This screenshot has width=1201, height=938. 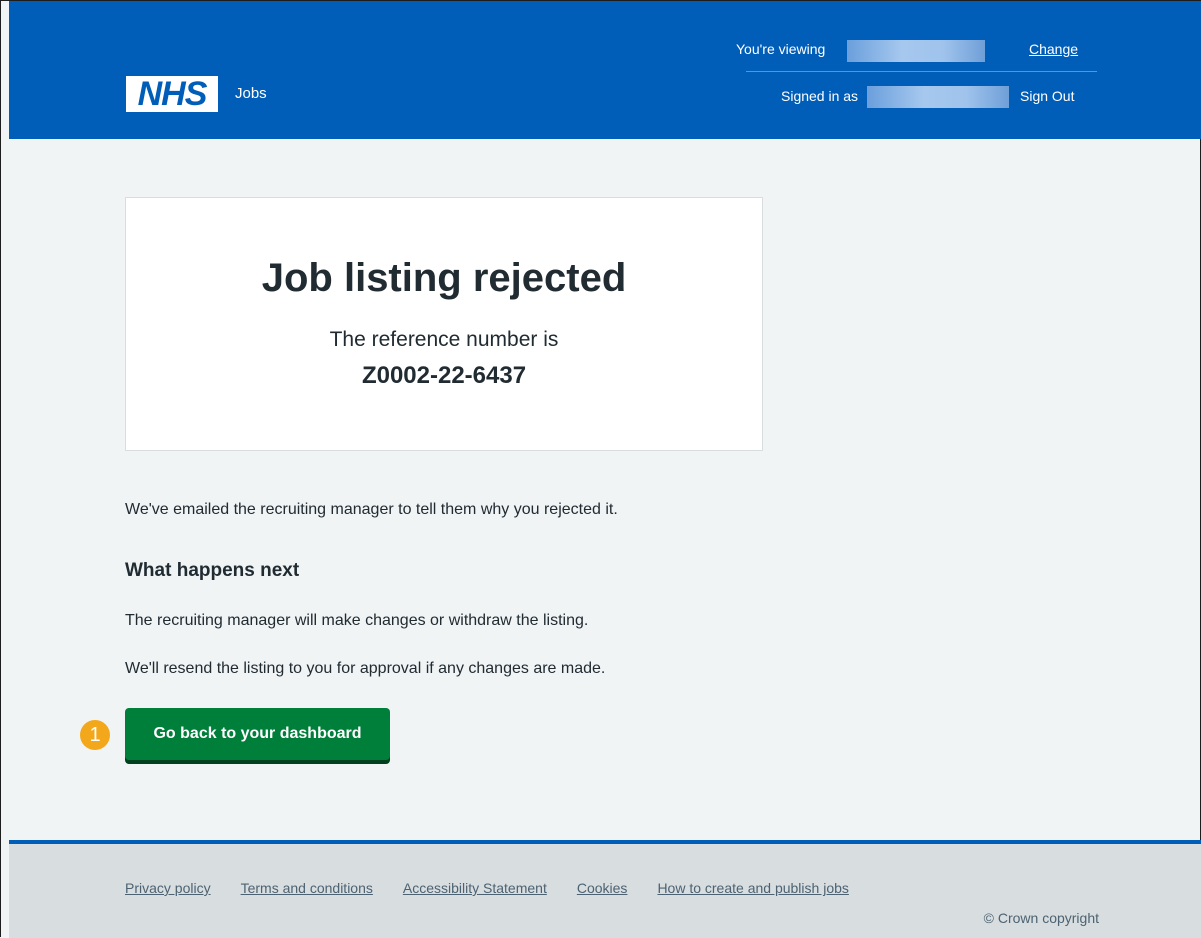 I want to click on copyright: © Crown copyright, so click(x=1041, y=918).